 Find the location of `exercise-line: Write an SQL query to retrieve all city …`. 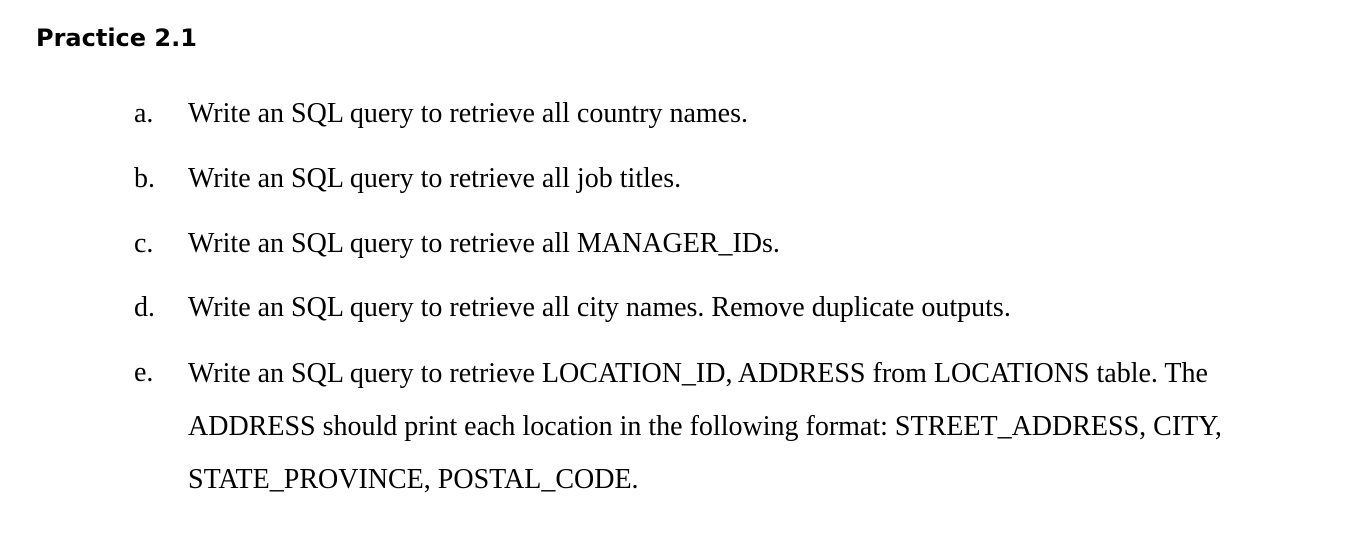

exercise-line: Write an SQL query to retrieve all city … is located at coordinates (599, 307).